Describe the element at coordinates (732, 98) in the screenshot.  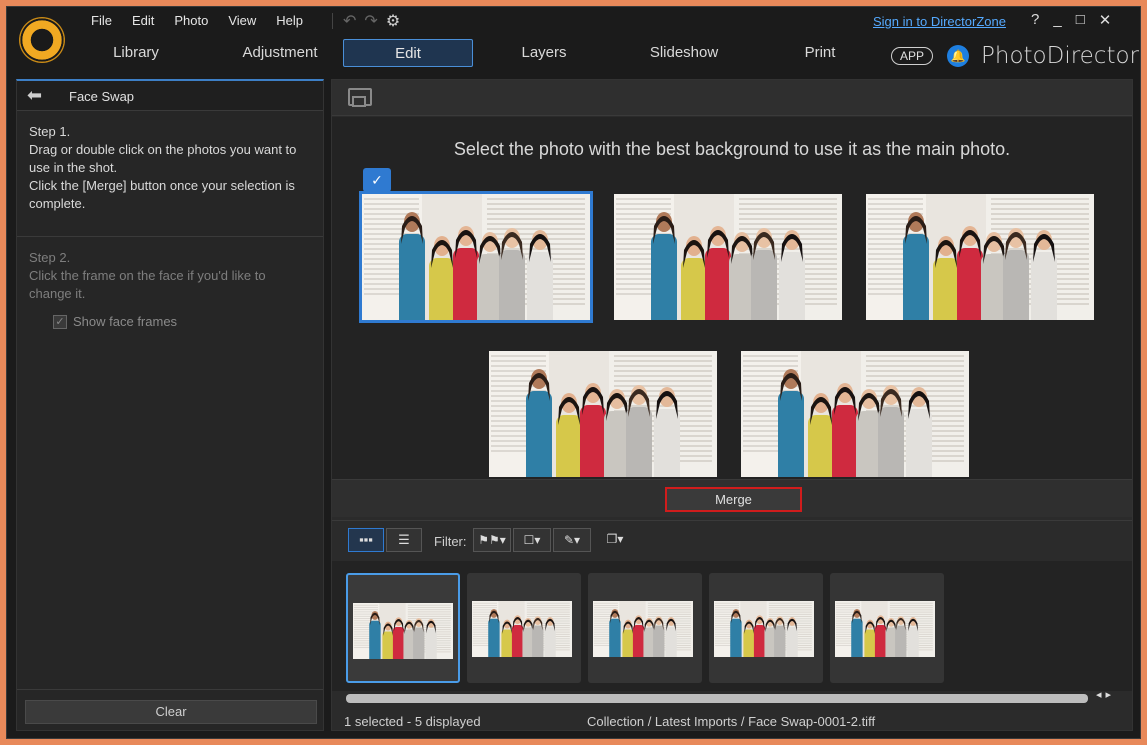
I see `main-toolbar` at that location.